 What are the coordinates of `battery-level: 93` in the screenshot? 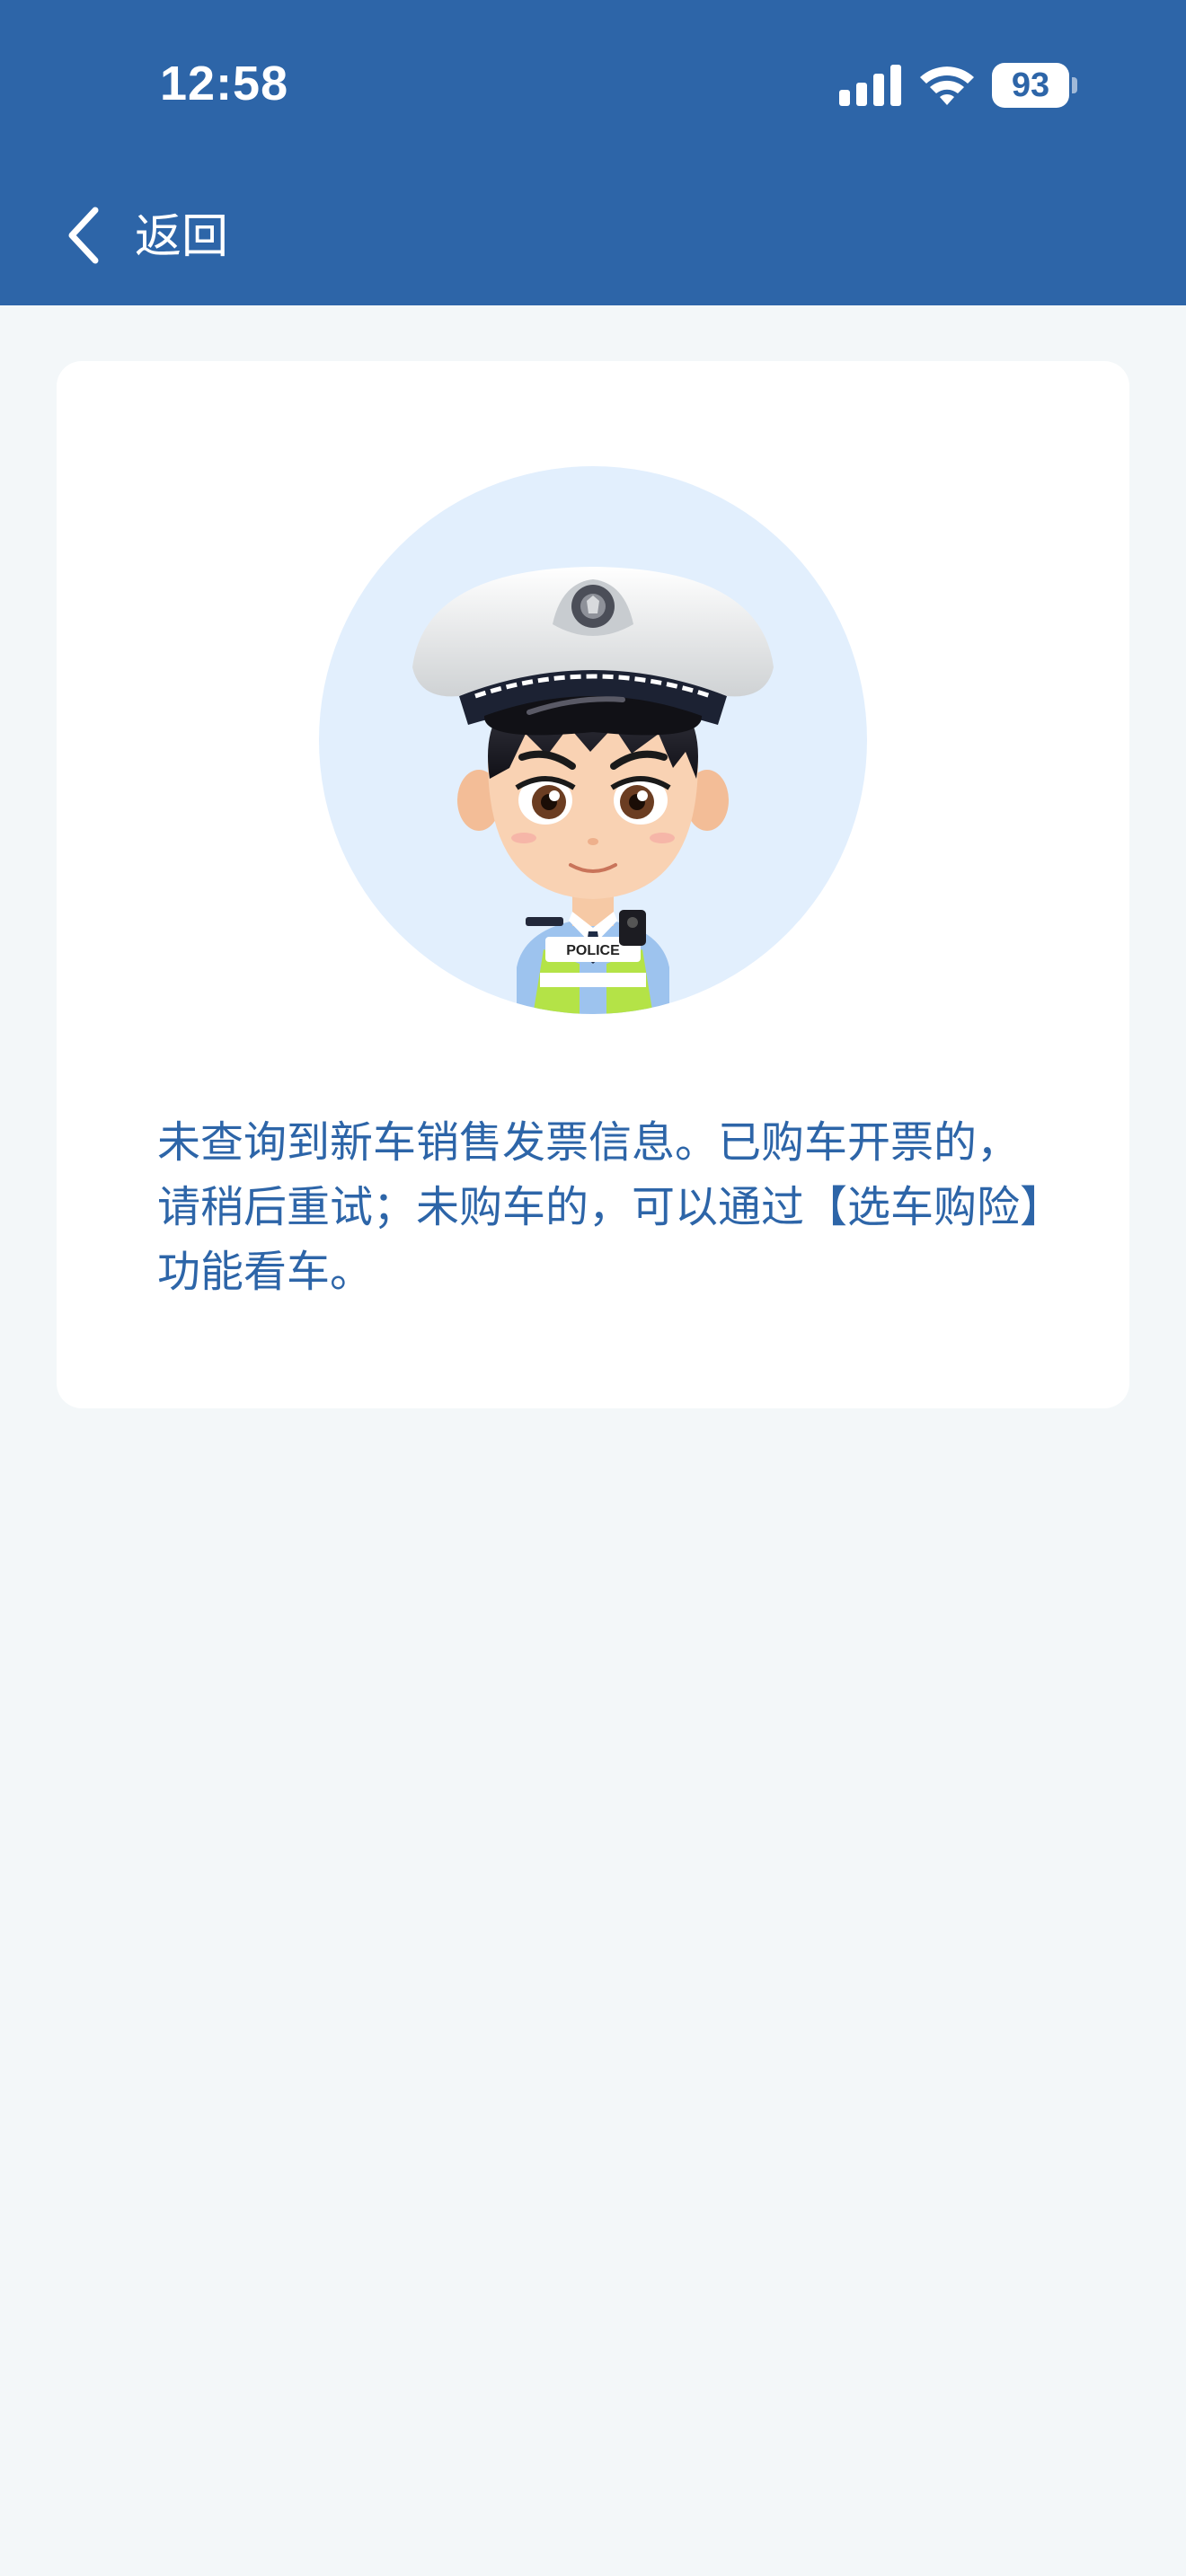 It's located at (1030, 85).